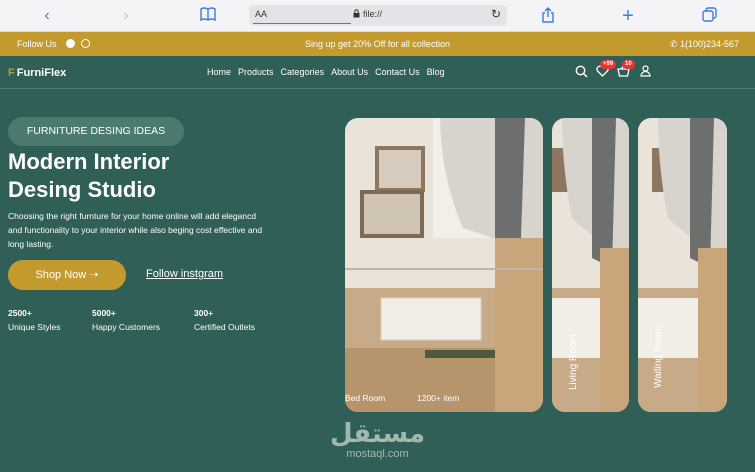  What do you see at coordinates (104, 313) in the screenshot?
I see `stat-value: 5000+` at bounding box center [104, 313].